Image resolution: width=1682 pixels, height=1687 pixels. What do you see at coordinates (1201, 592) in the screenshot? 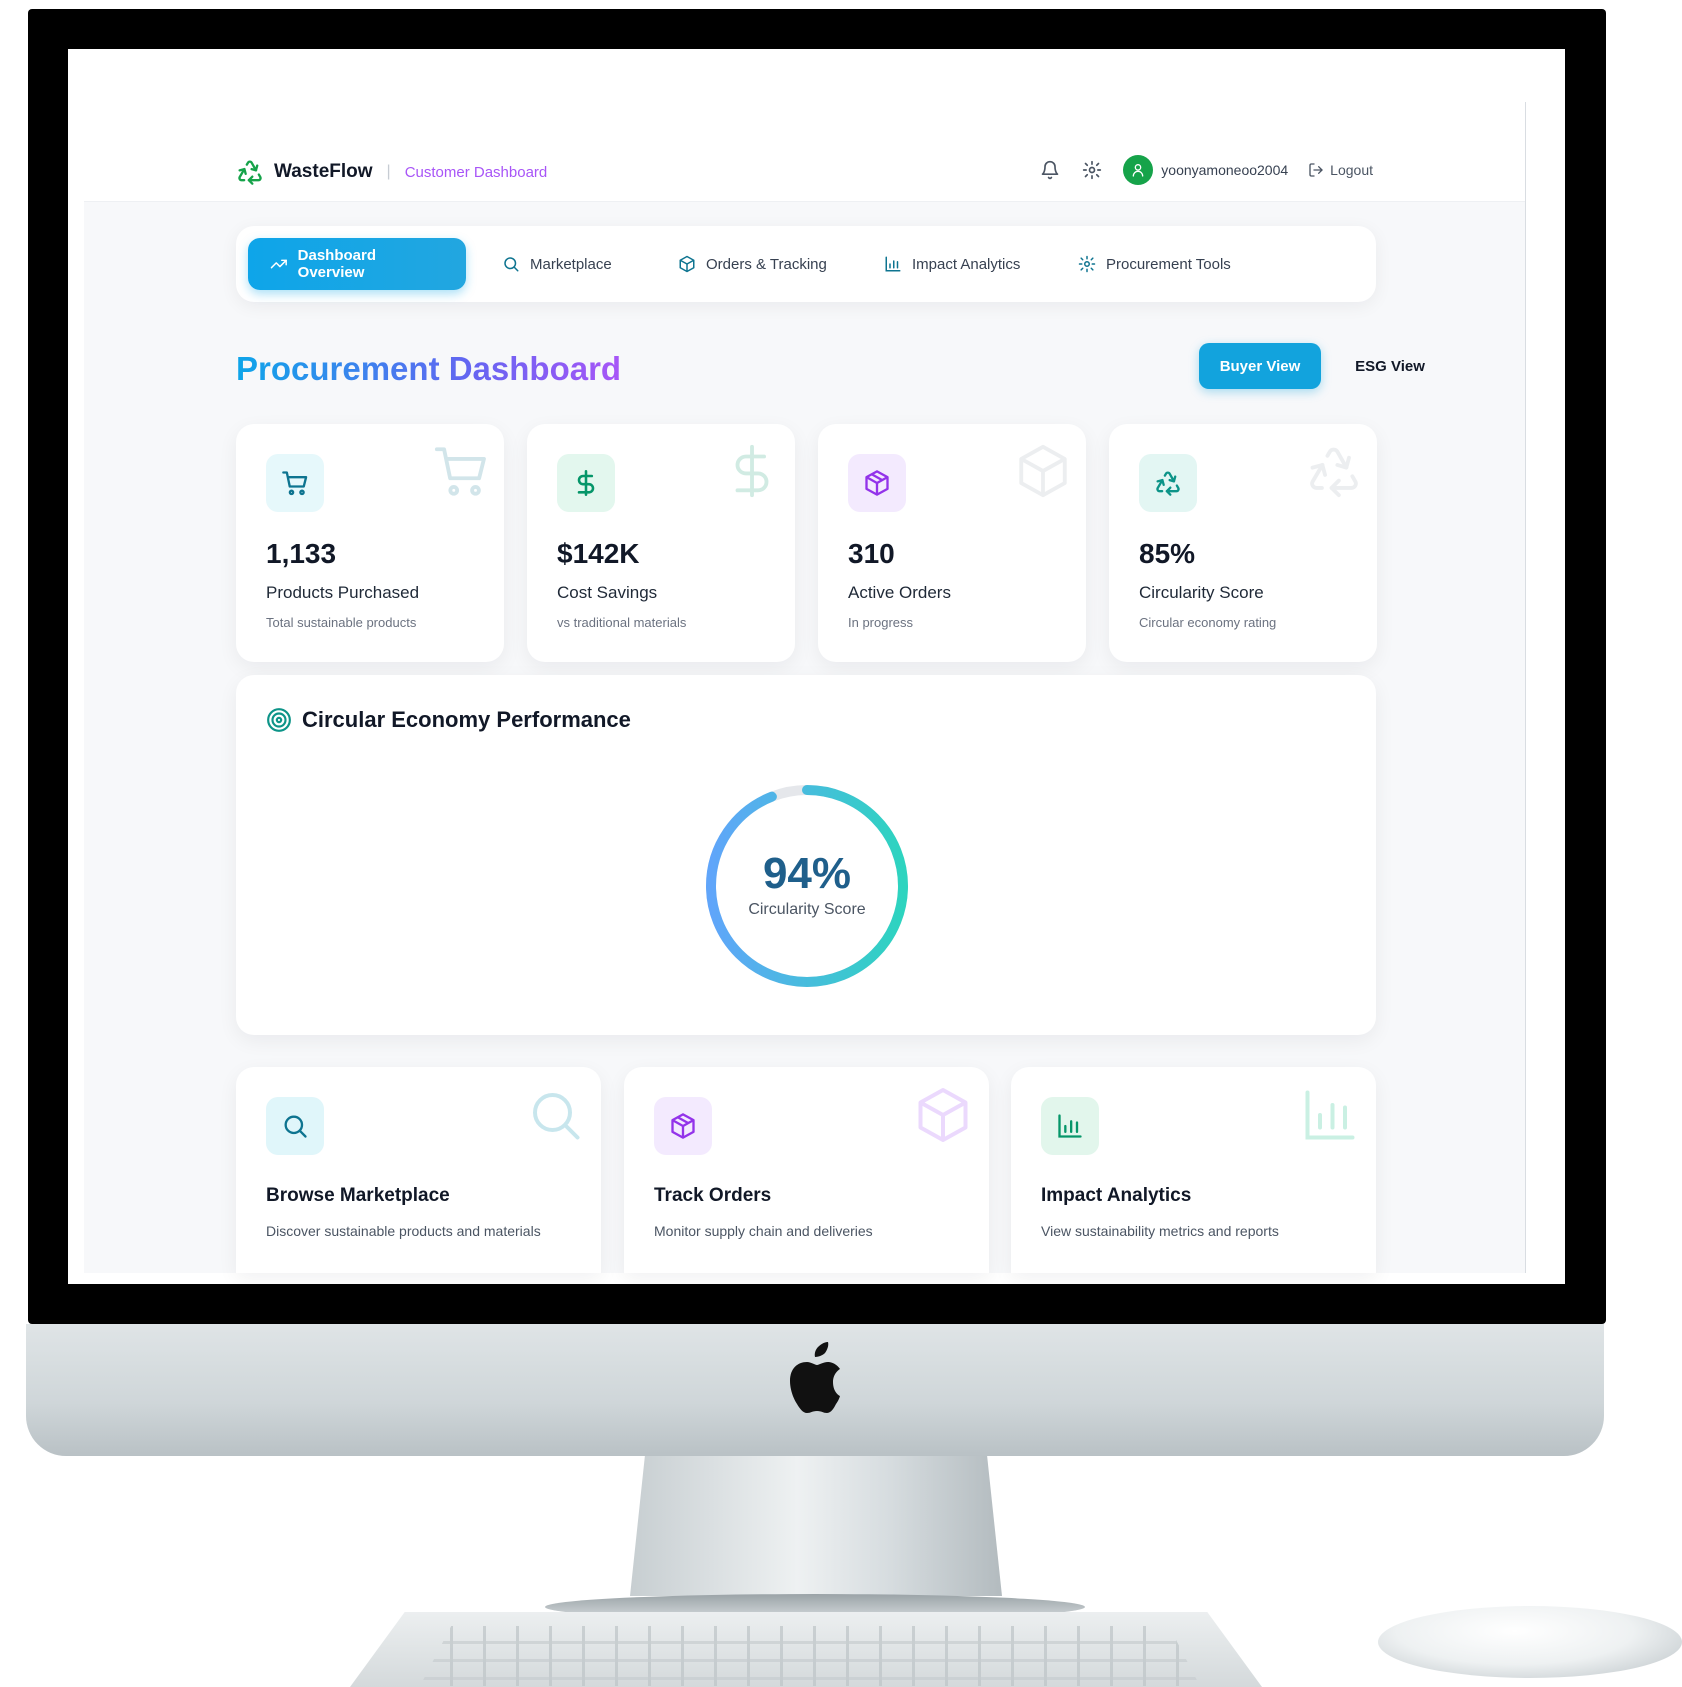
I see `stat-label: Circularity Score` at bounding box center [1201, 592].